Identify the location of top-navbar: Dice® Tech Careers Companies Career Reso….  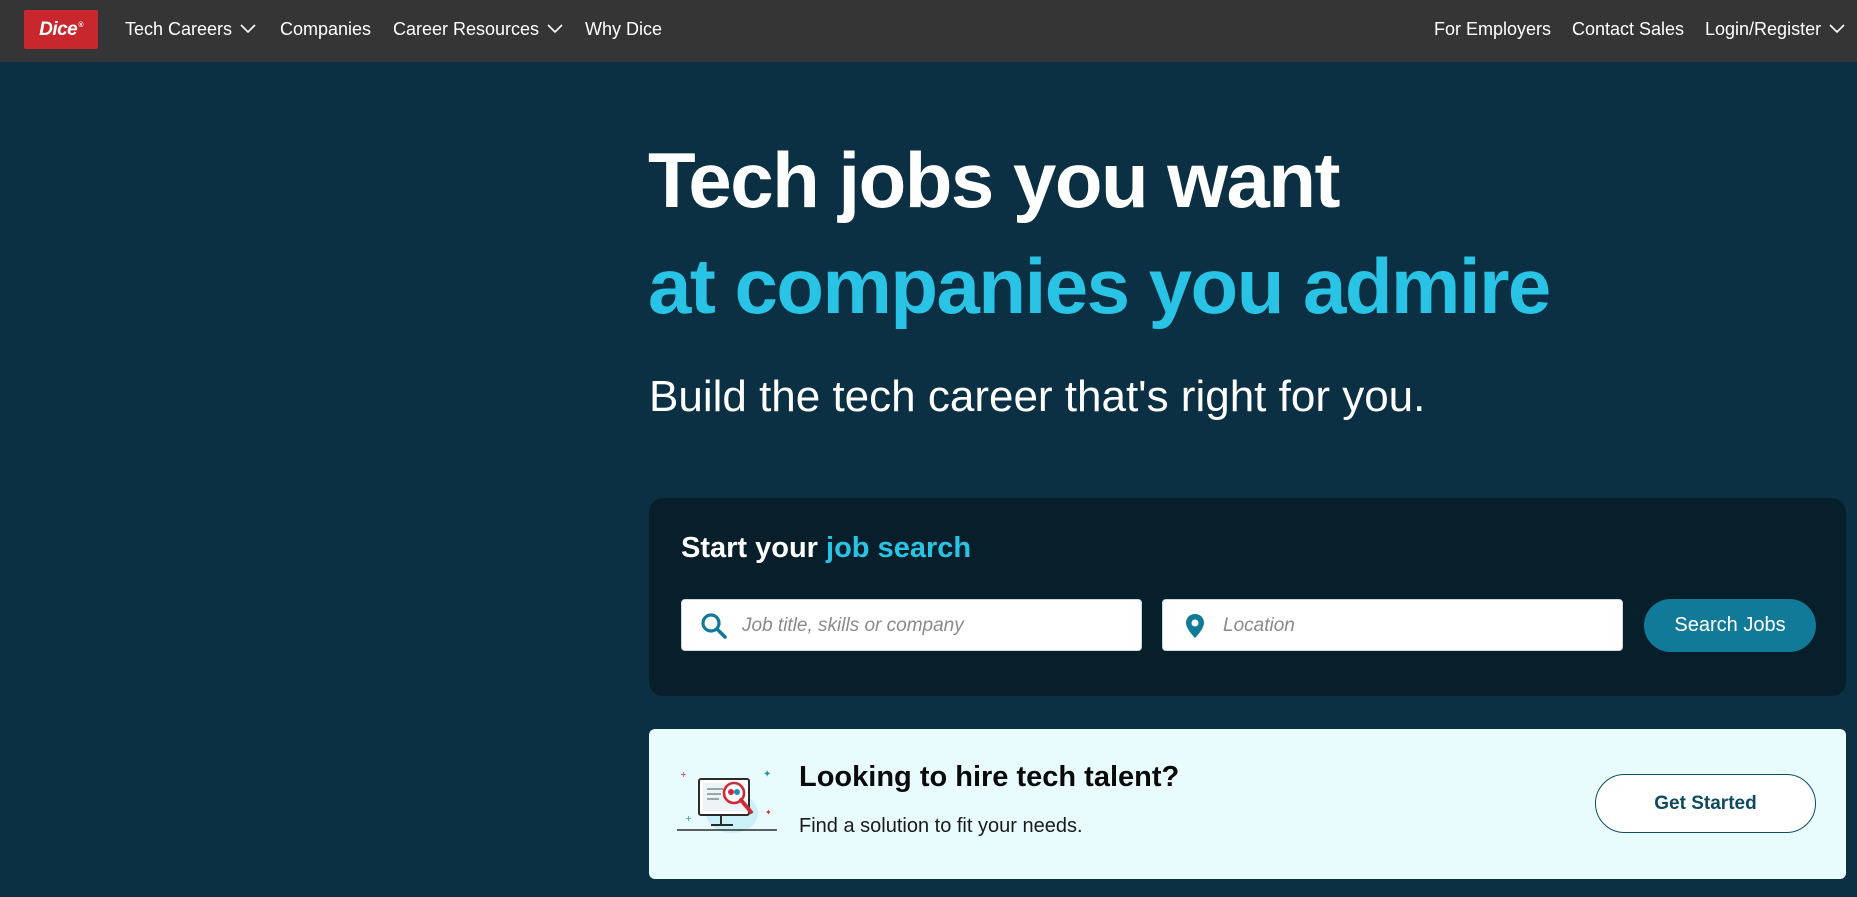
(928, 31).